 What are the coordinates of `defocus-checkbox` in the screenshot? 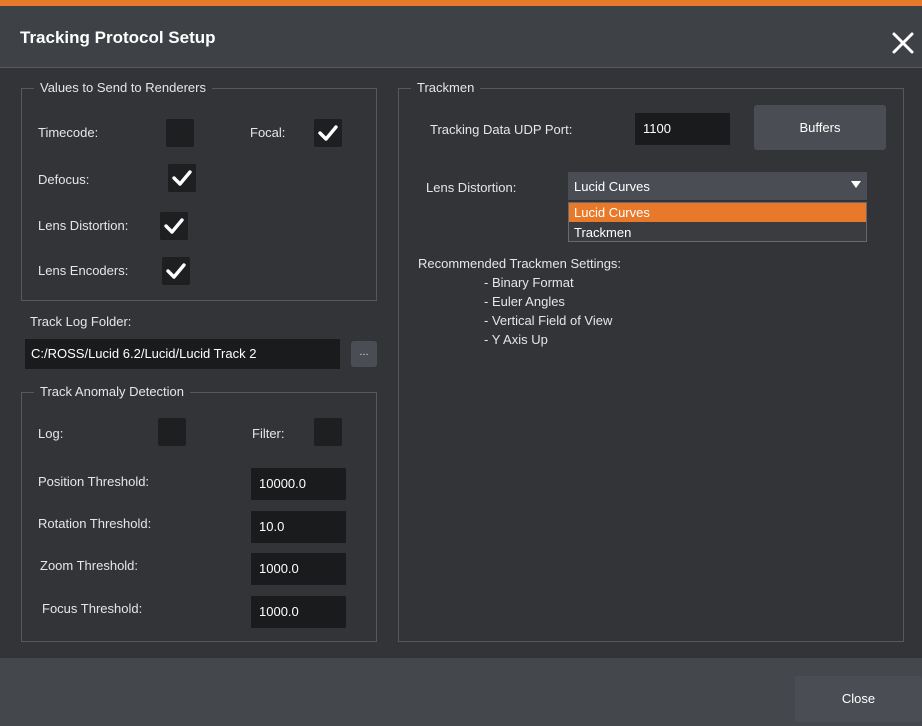 It's located at (182, 178).